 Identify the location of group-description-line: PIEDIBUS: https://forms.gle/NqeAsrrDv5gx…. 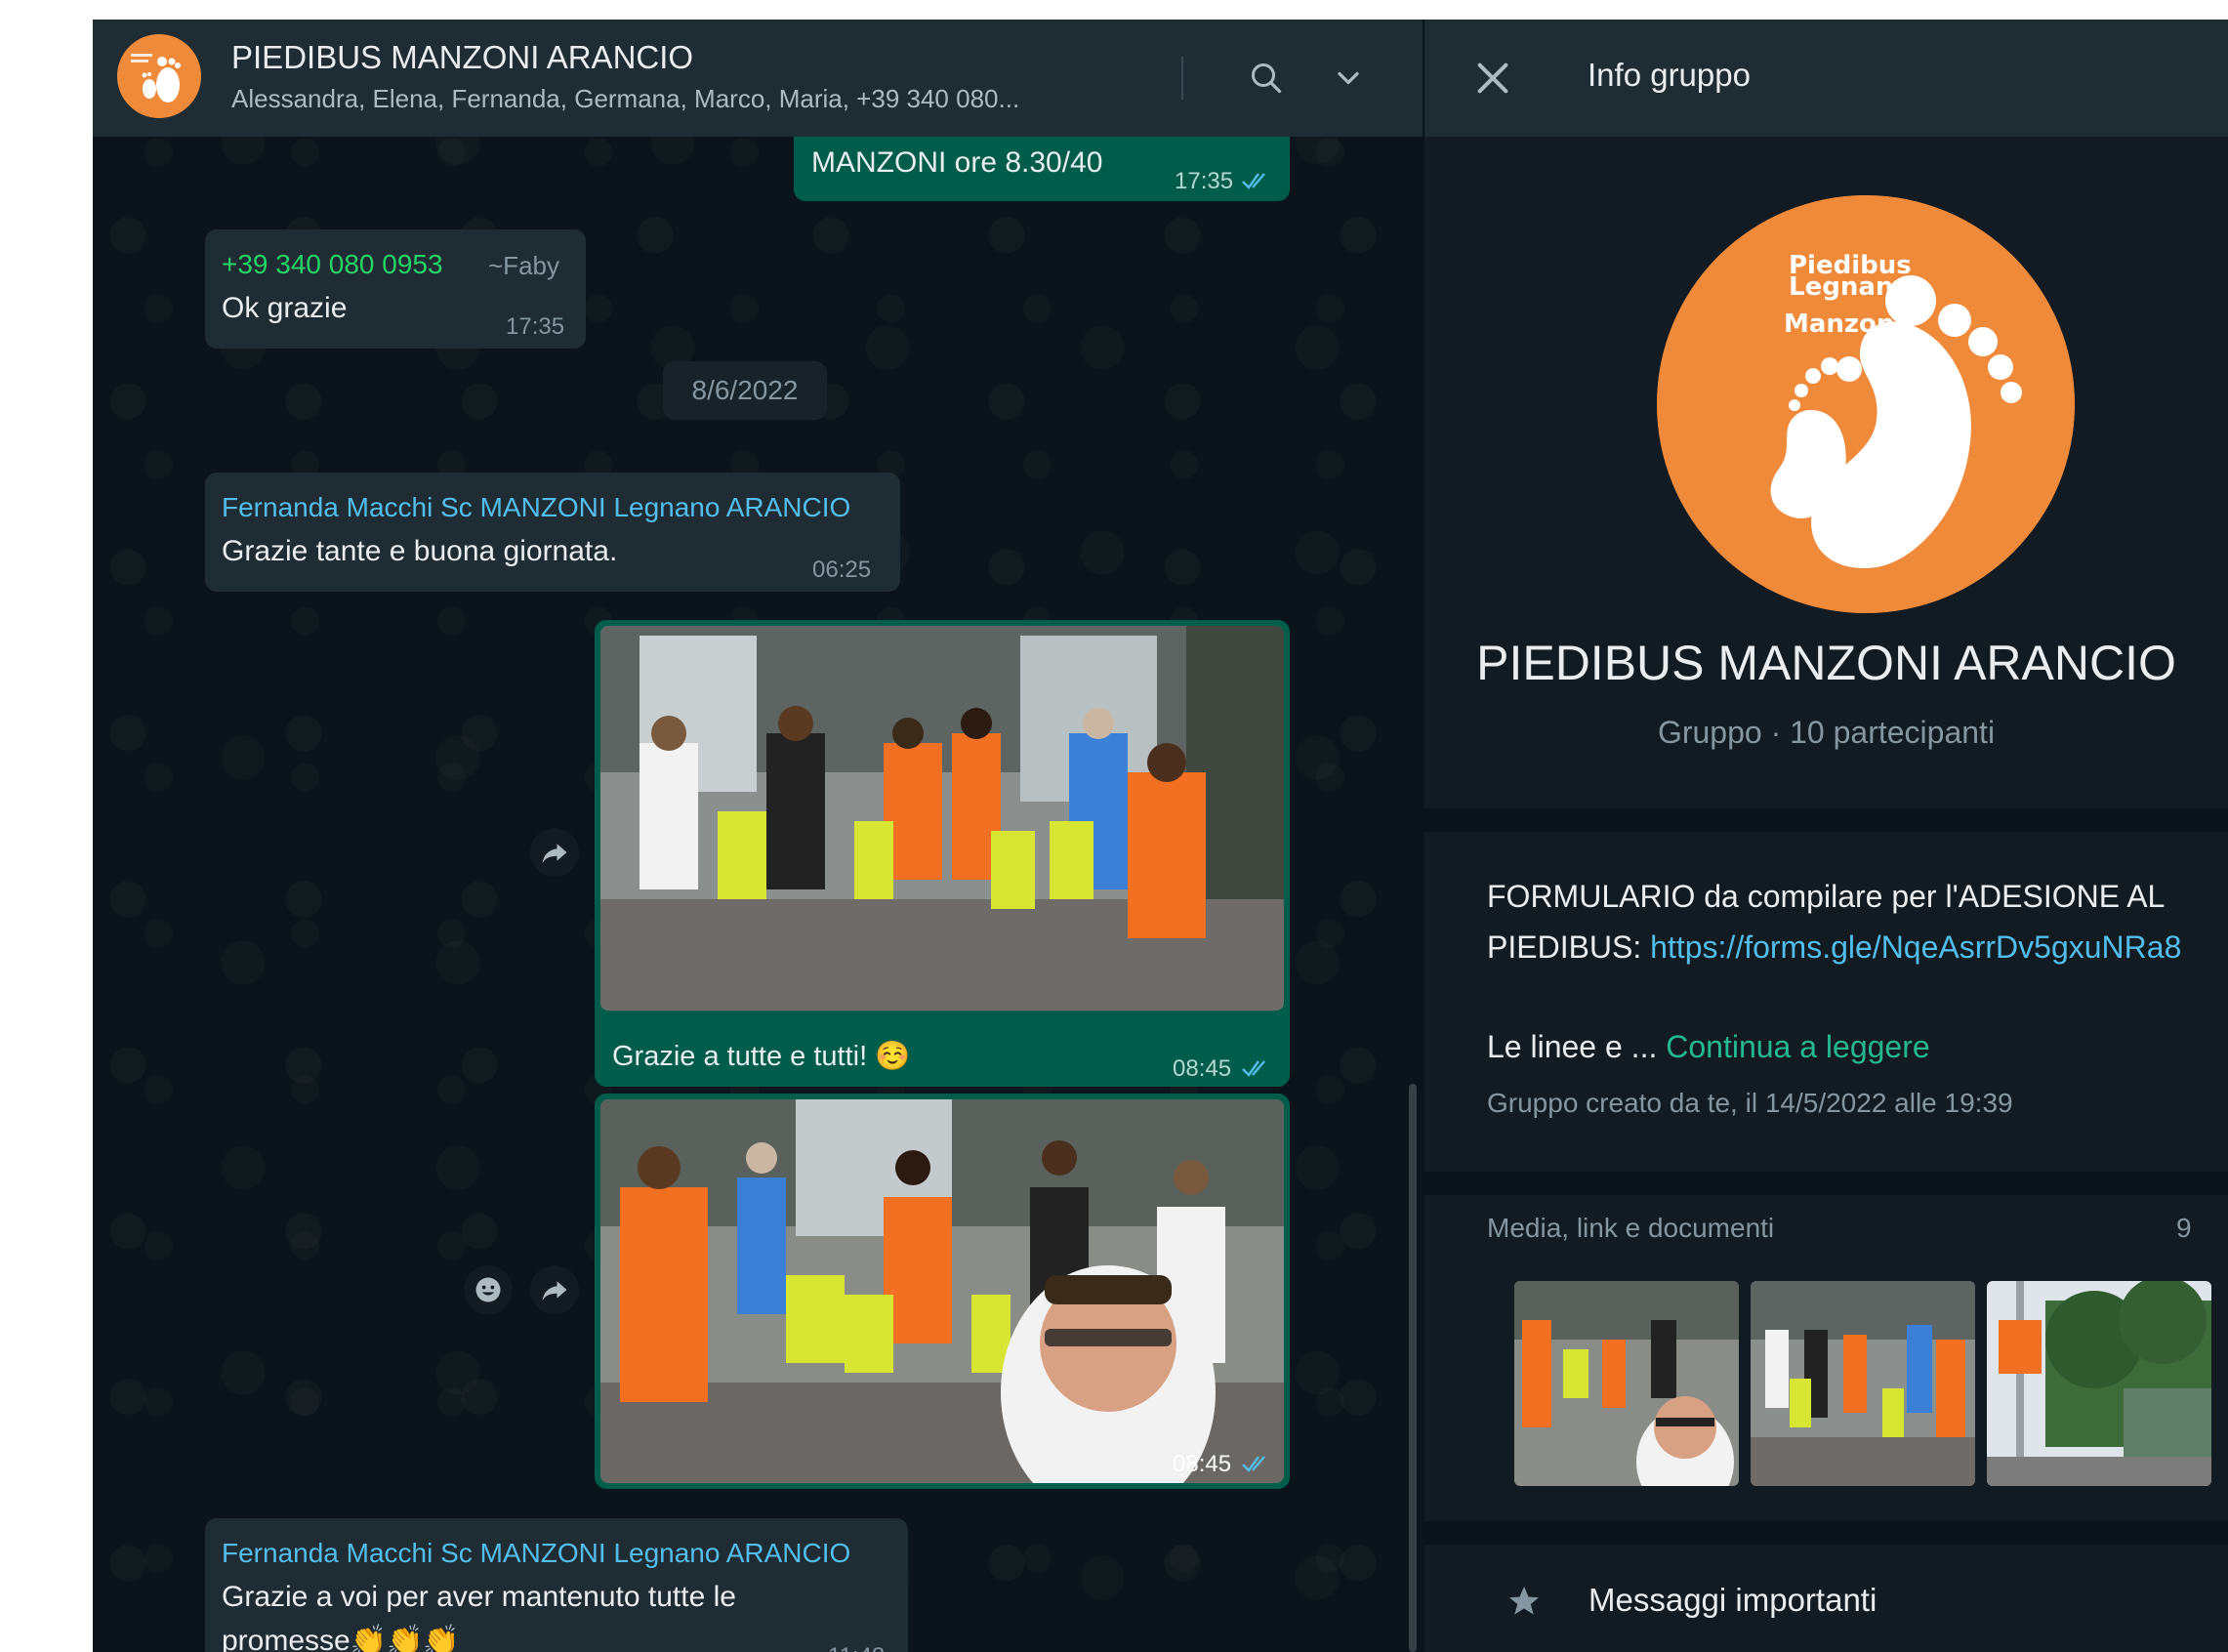
(1834, 947).